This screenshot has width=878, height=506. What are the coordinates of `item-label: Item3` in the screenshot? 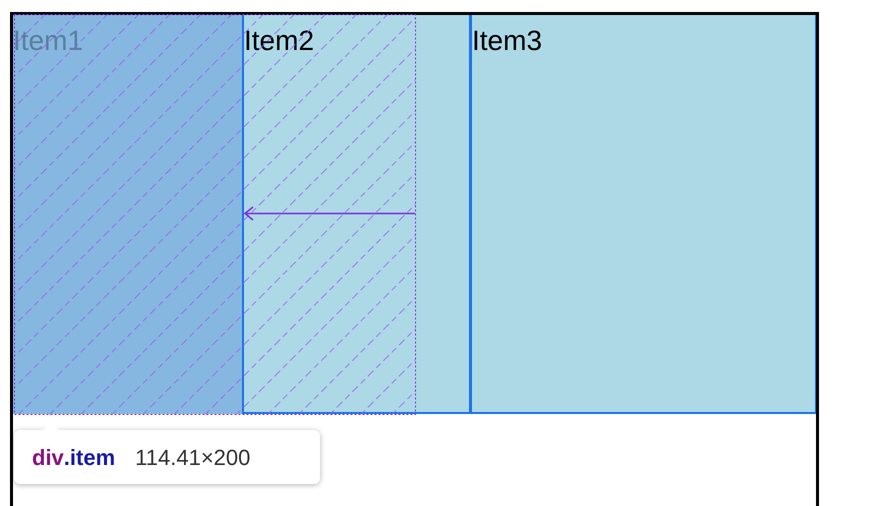 It's located at (507, 40).